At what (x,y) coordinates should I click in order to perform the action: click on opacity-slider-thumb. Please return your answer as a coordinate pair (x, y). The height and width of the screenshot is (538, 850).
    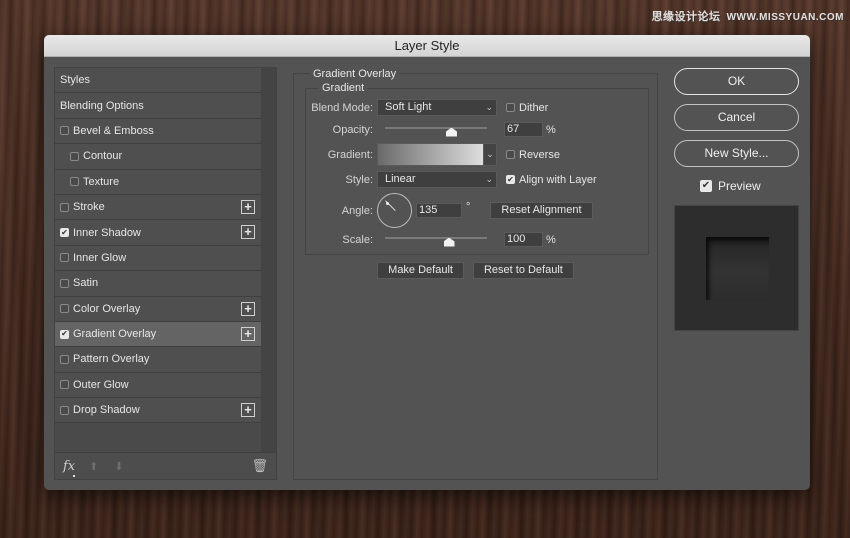
    Looking at the image, I should click on (451, 132).